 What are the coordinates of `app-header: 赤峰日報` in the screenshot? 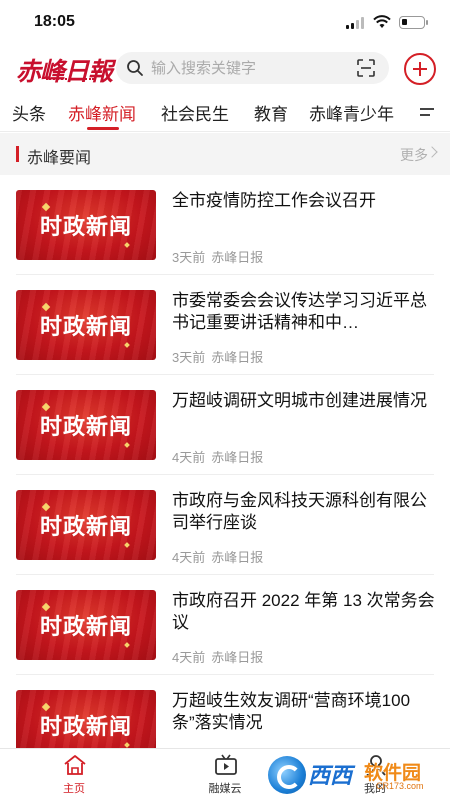 It's located at (225, 68).